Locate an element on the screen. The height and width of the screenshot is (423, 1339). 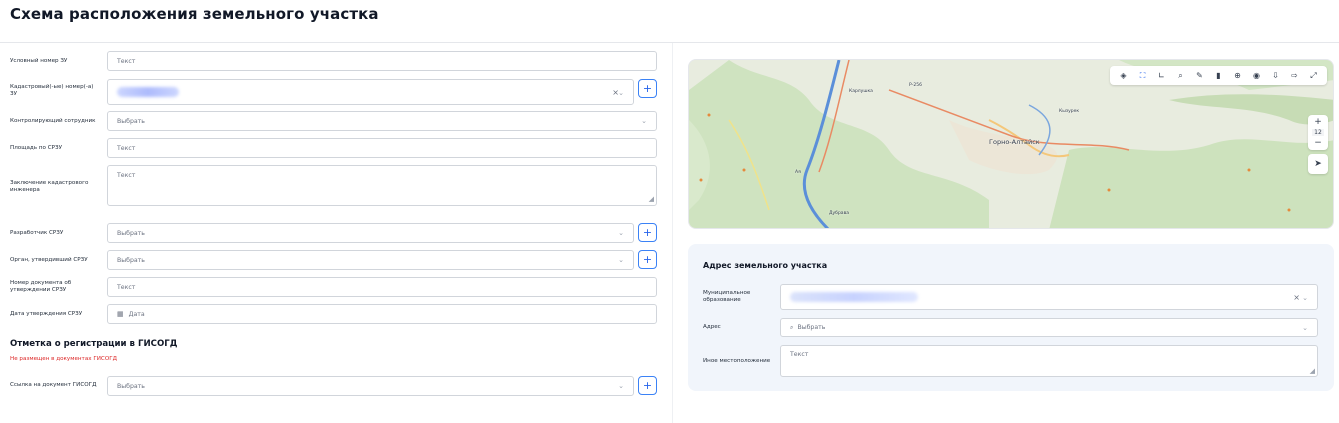
area-label: Площадь по СРЗУ is located at coordinates (36, 148).